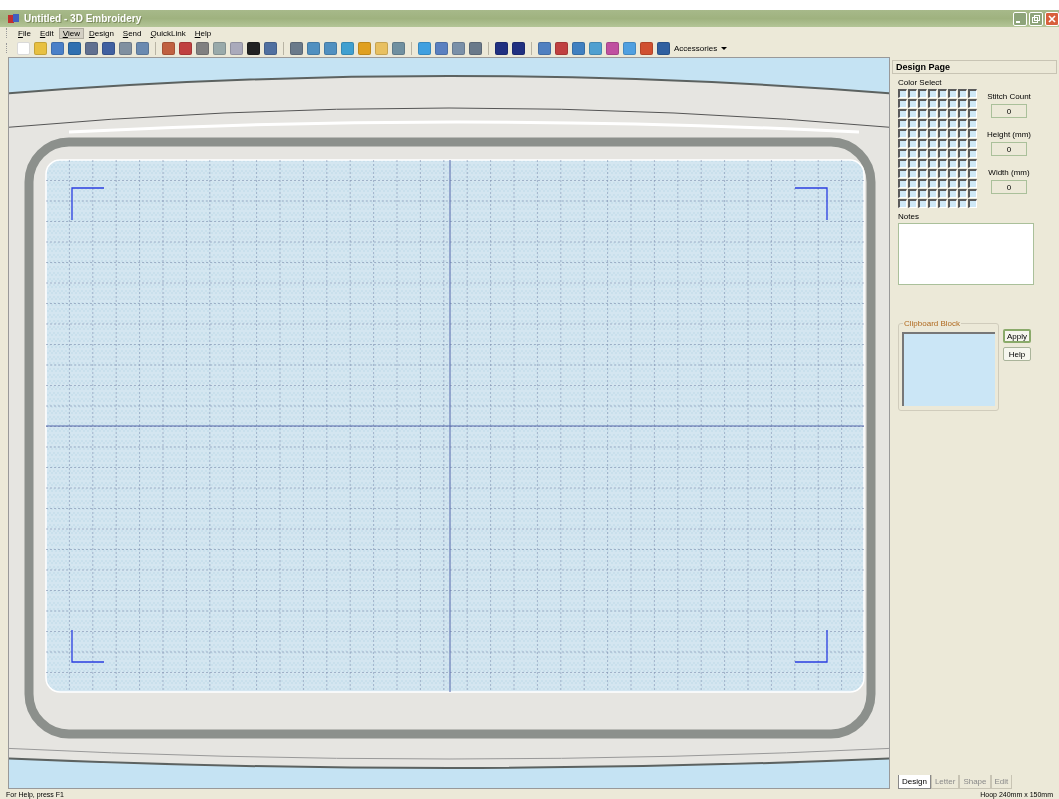 The height and width of the screenshot is (799, 1059). Describe the element at coordinates (914, 782) in the screenshot. I see `tab: Design` at that location.